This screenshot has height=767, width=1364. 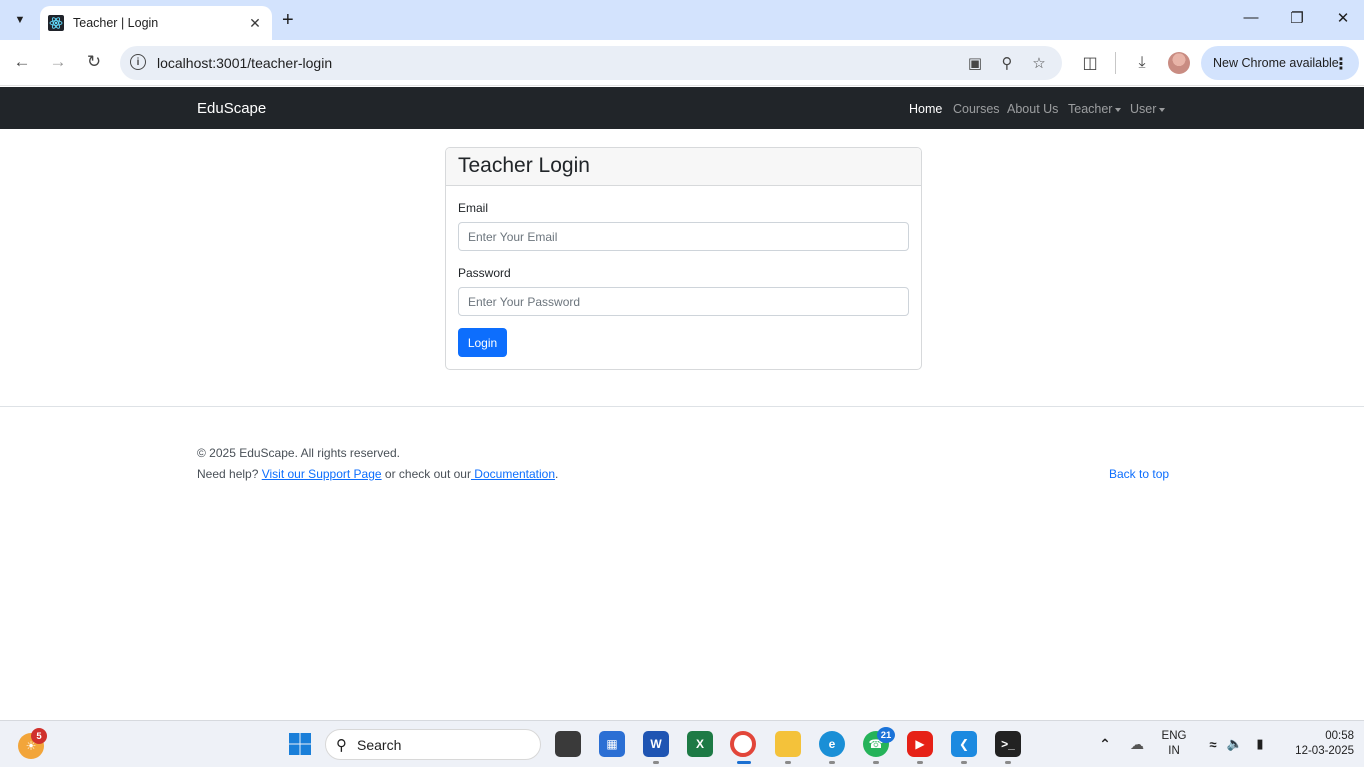 I want to click on vscode-icon: ❮, so click(x=964, y=744).